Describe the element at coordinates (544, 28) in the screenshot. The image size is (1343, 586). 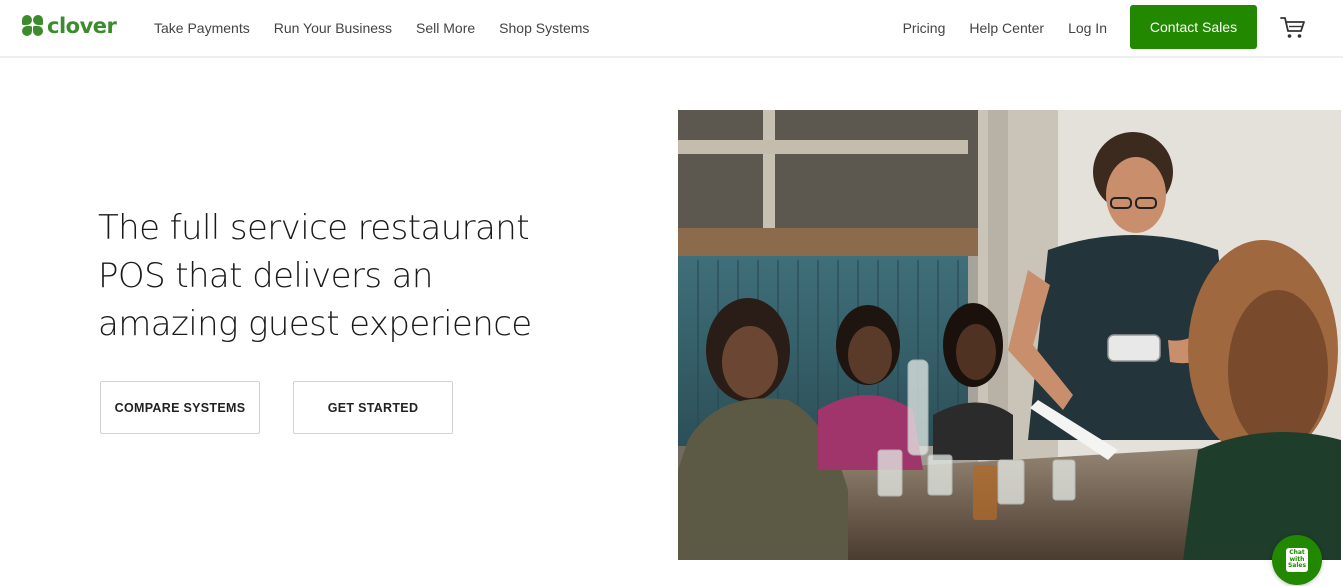
I see `nav-shop-systems: Shop Systems` at that location.